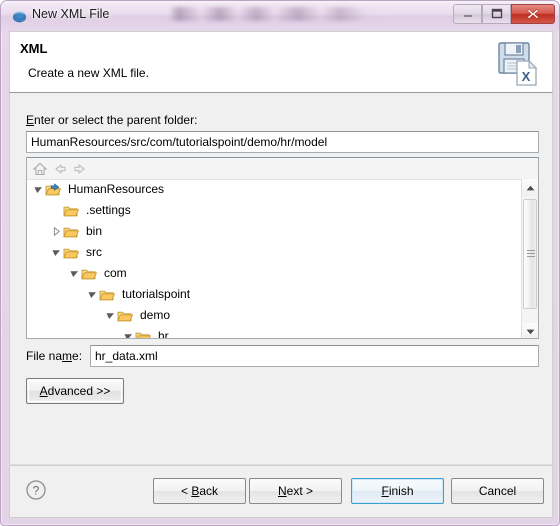  Describe the element at coordinates (88, 73) in the screenshot. I see `page-description: Create a new XML file.` at that location.